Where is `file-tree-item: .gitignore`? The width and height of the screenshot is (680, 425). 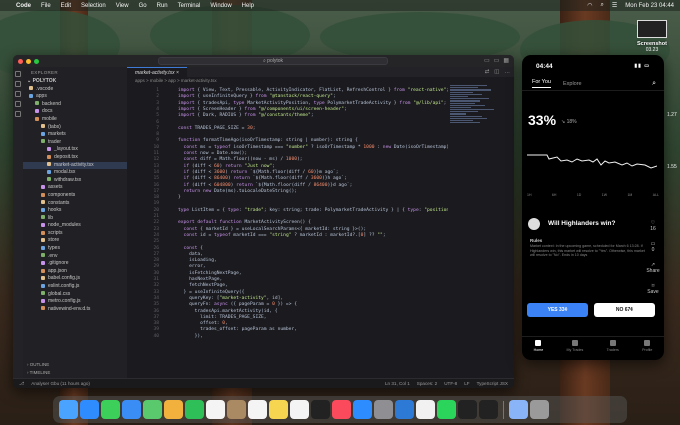 file-tree-item: .gitignore is located at coordinates (75, 264).